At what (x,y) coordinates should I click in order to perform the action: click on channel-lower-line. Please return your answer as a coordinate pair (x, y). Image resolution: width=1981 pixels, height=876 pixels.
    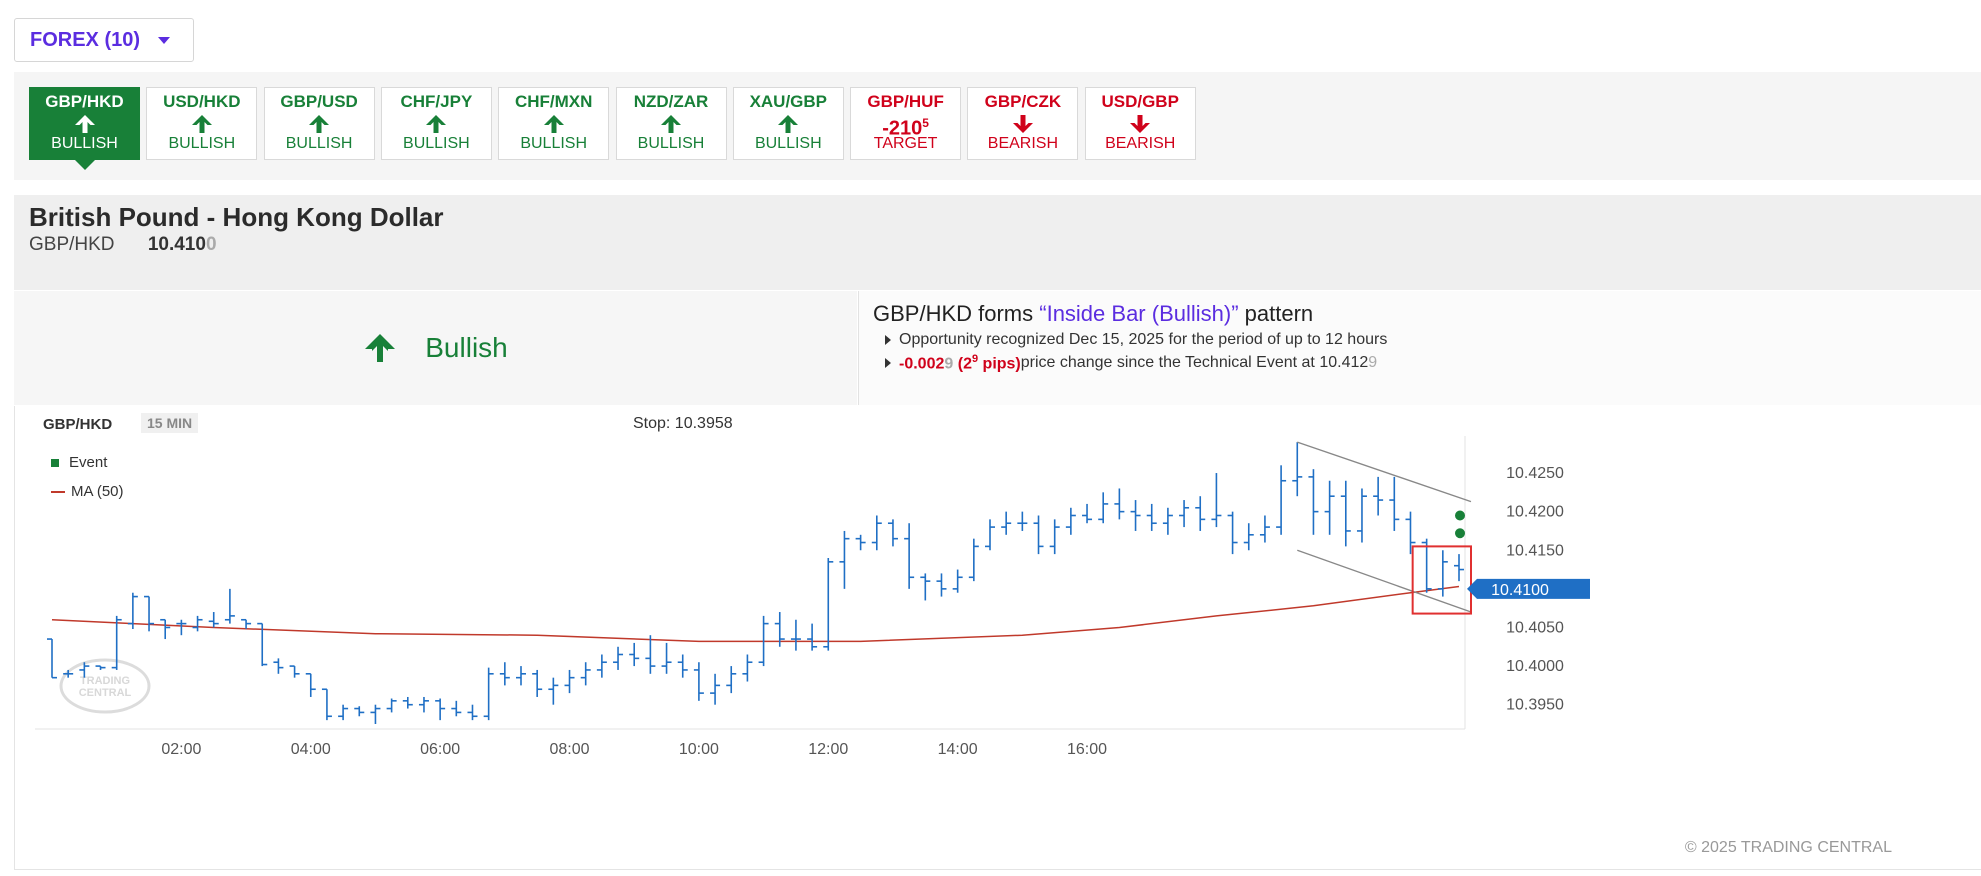
    Looking at the image, I should click on (1384, 581).